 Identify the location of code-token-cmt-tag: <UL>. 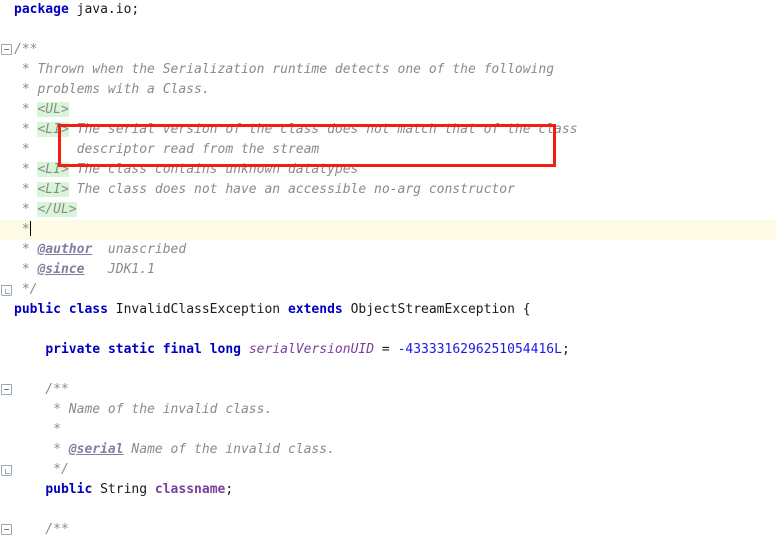
(53, 109).